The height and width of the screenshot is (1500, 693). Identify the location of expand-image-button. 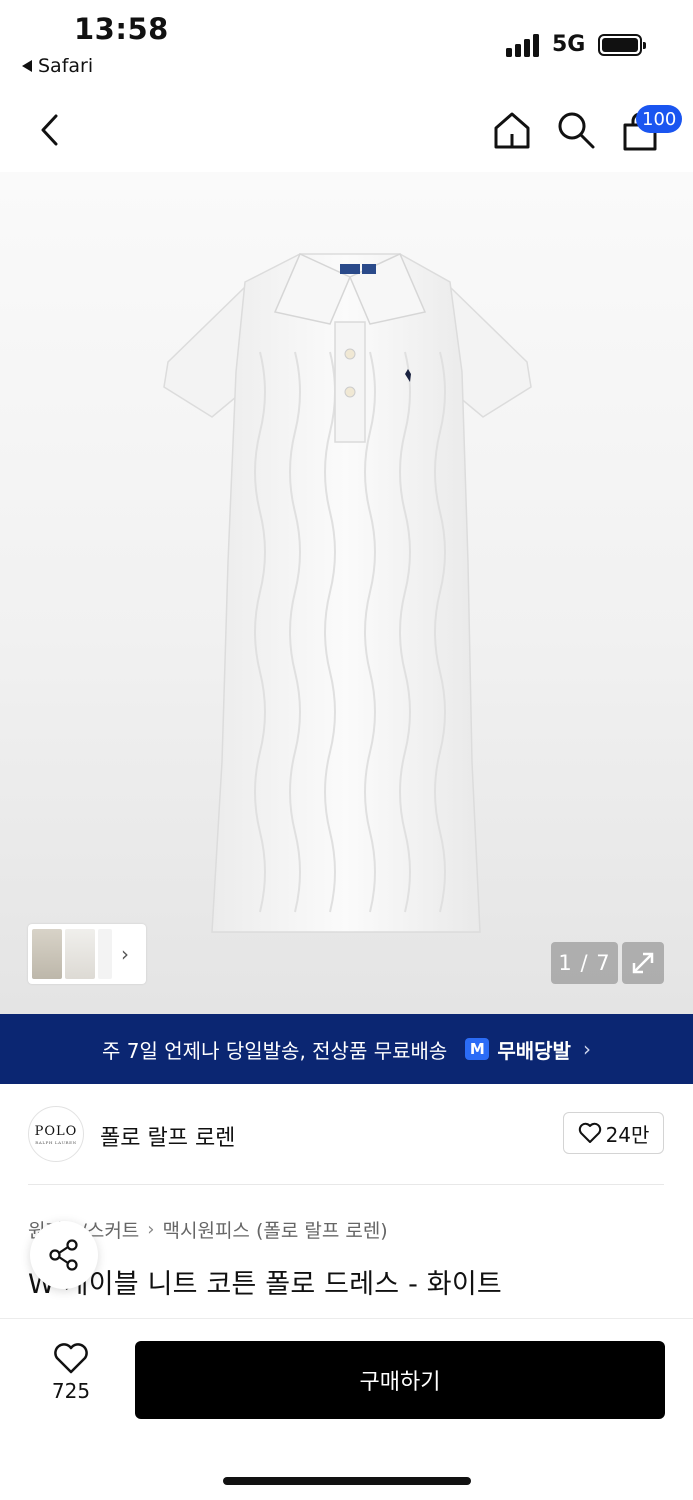
(643, 963).